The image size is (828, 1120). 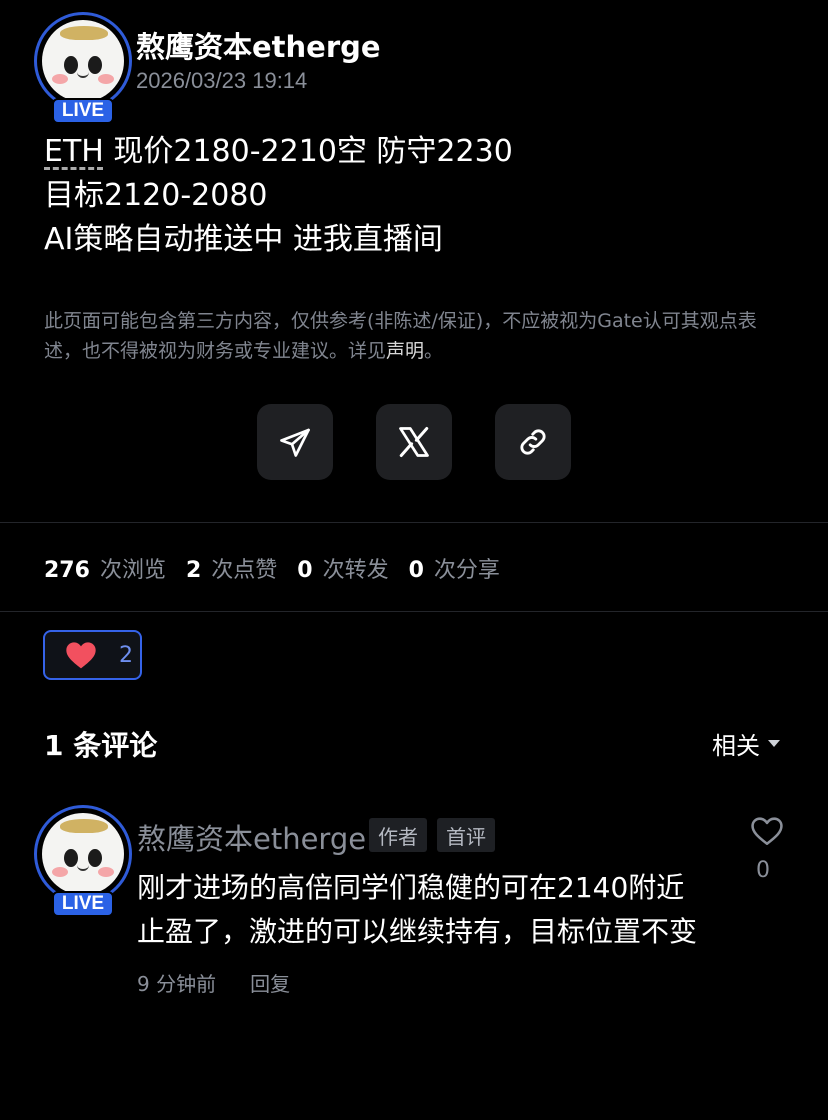 What do you see at coordinates (81, 655) in the screenshot?
I see `heart-filled-icon` at bounding box center [81, 655].